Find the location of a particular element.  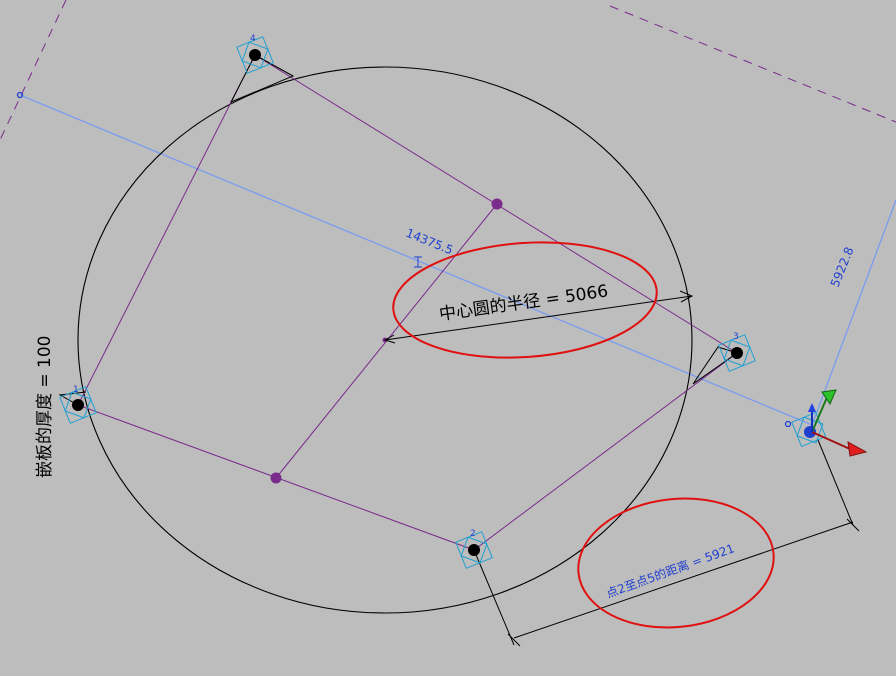

point-marker-4: 4 is located at coordinates (255, 53).